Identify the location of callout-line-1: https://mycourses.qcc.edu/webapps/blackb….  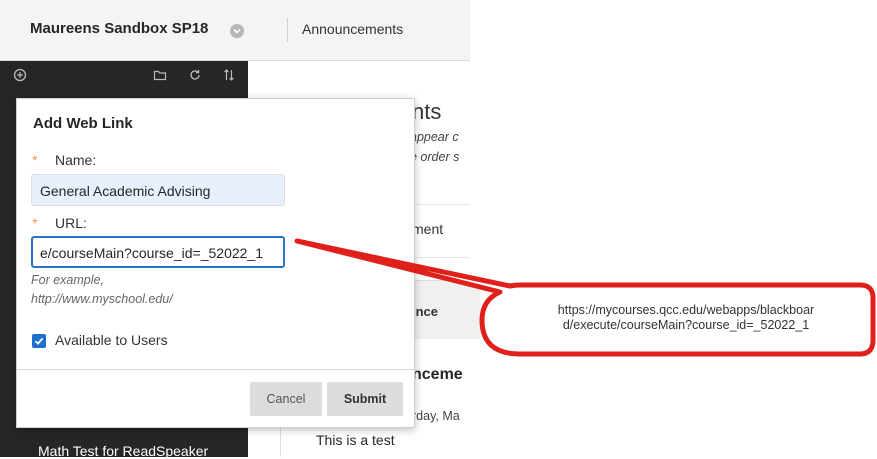
(686, 310).